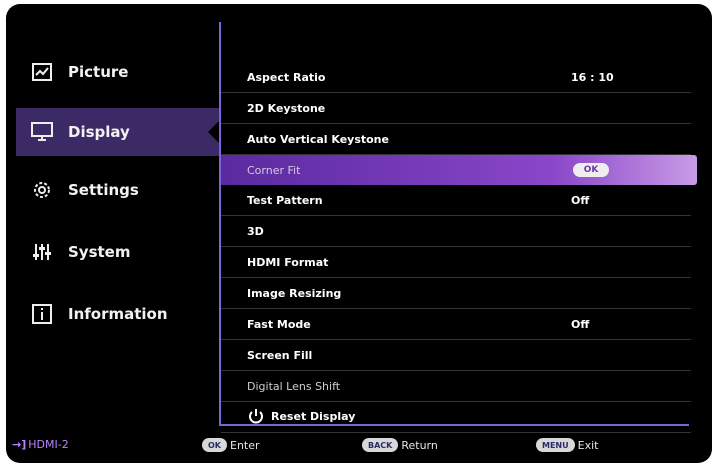  Describe the element at coordinates (103, 190) in the screenshot. I see `sidebar-item-label: Settings` at that location.